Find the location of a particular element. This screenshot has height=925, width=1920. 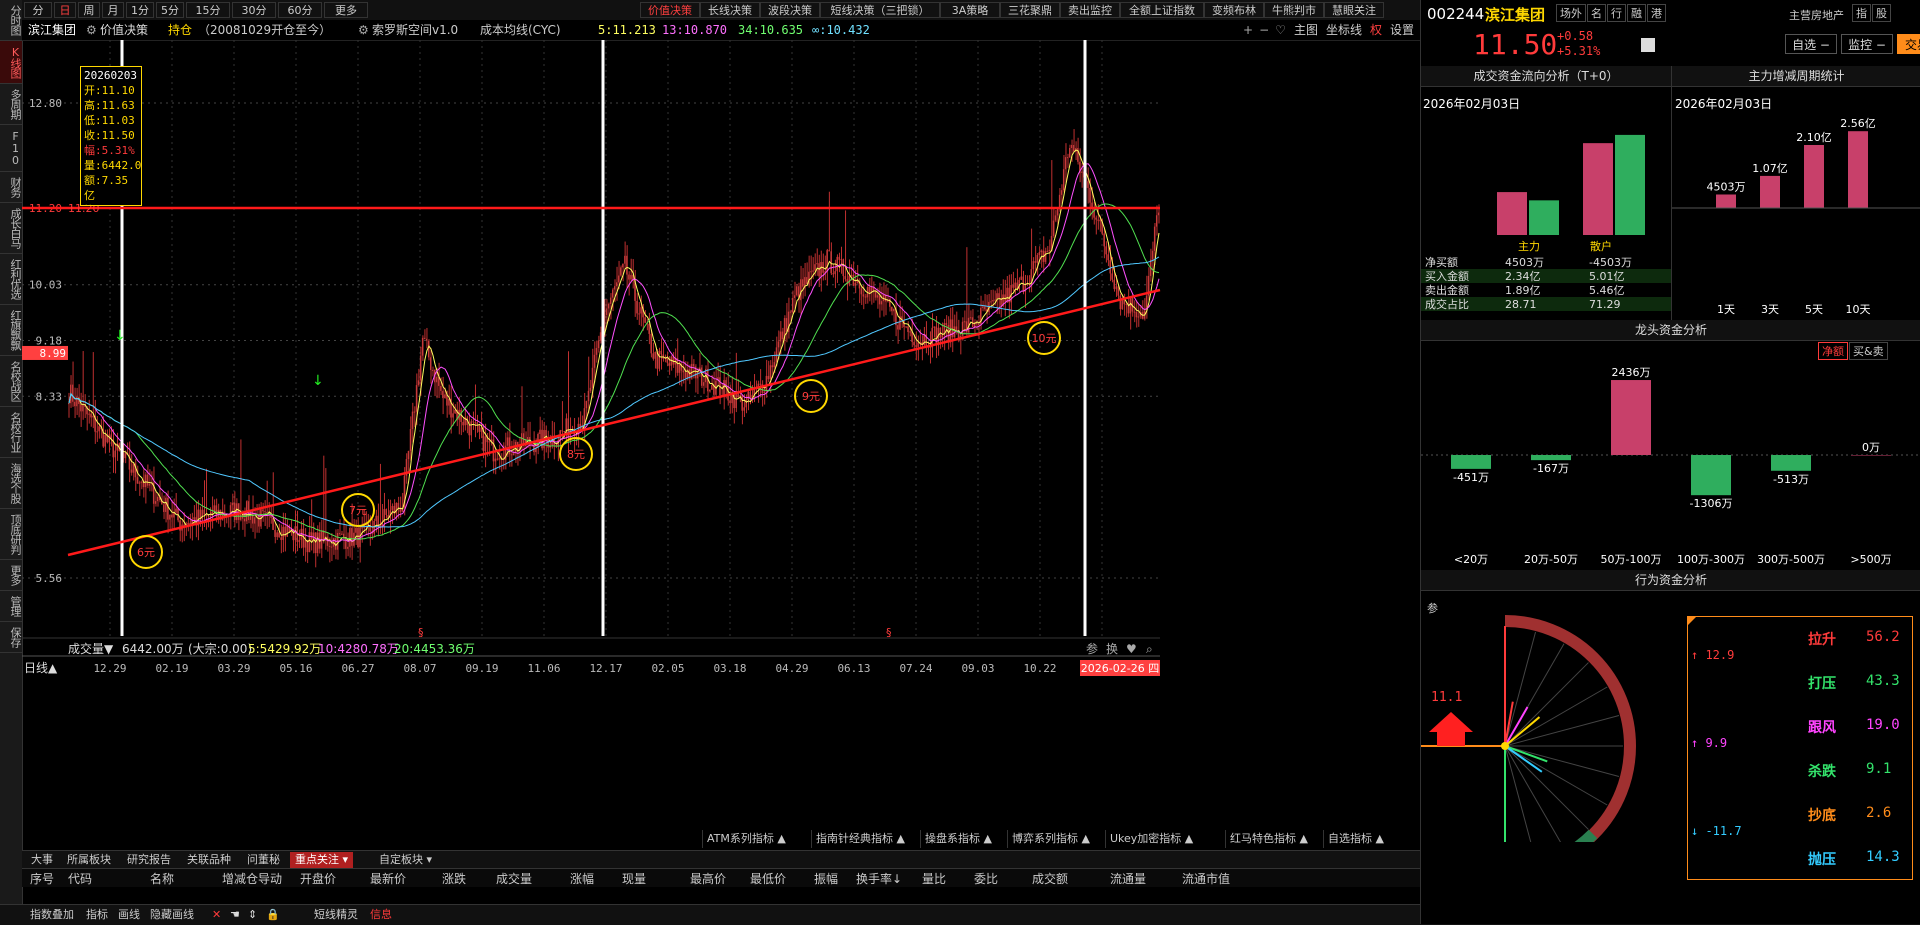

bottom-tab-3: 关联品种 is located at coordinates (209, 860).